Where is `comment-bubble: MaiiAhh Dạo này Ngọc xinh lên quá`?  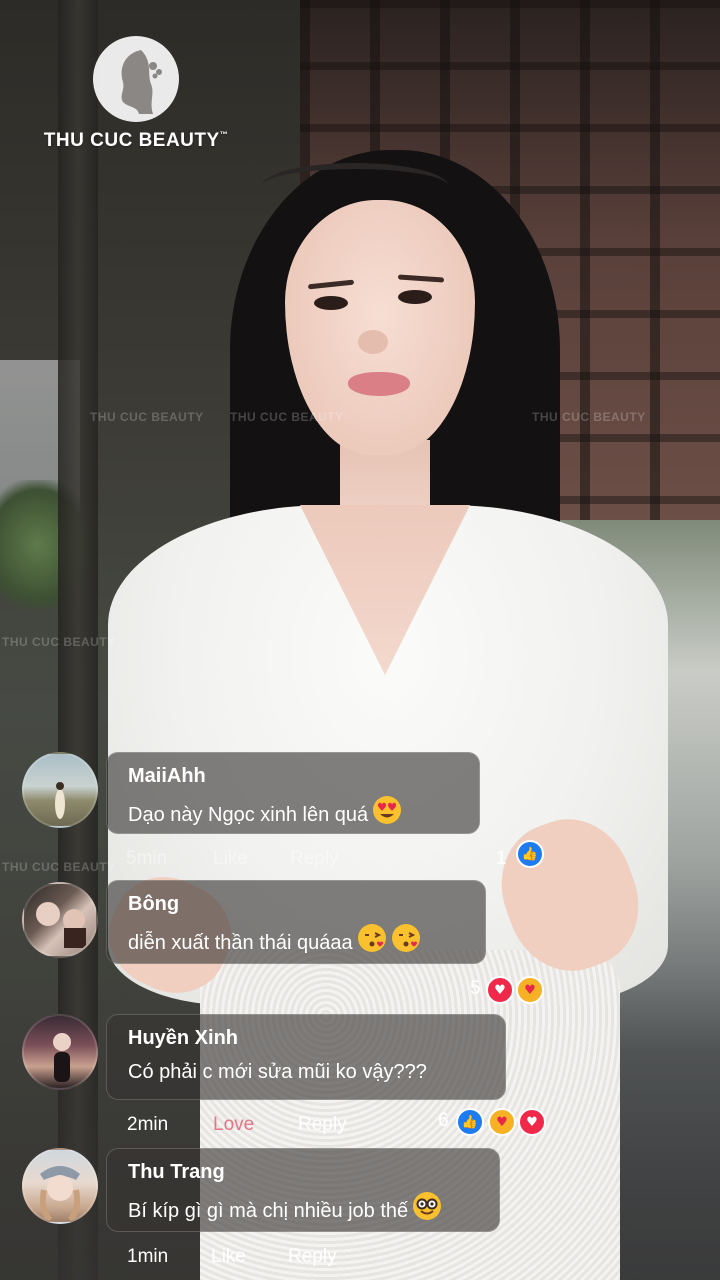
comment-bubble: MaiiAhh Dạo này Ngọc xinh lên quá is located at coordinates (293, 793).